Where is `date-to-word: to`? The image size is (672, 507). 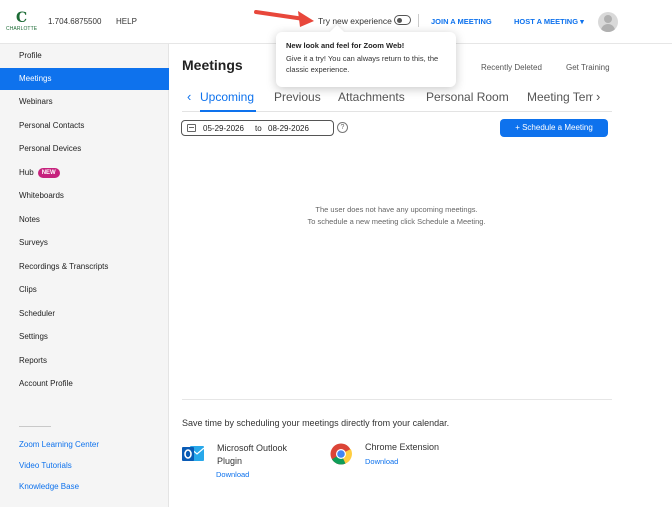 date-to-word: to is located at coordinates (258, 128).